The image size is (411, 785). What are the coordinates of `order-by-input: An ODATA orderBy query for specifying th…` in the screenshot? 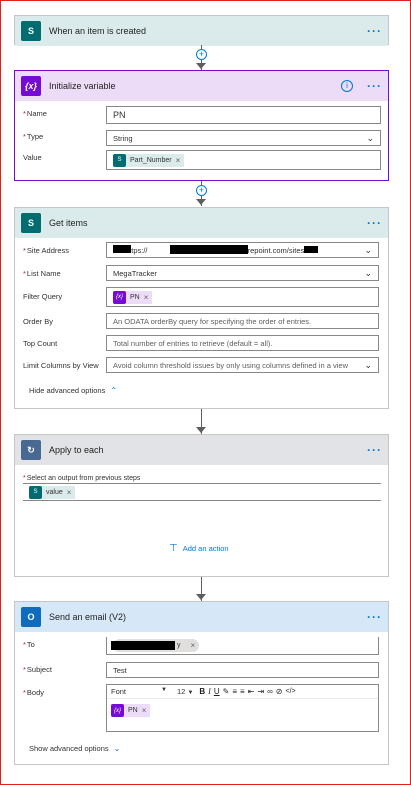 It's located at (242, 321).